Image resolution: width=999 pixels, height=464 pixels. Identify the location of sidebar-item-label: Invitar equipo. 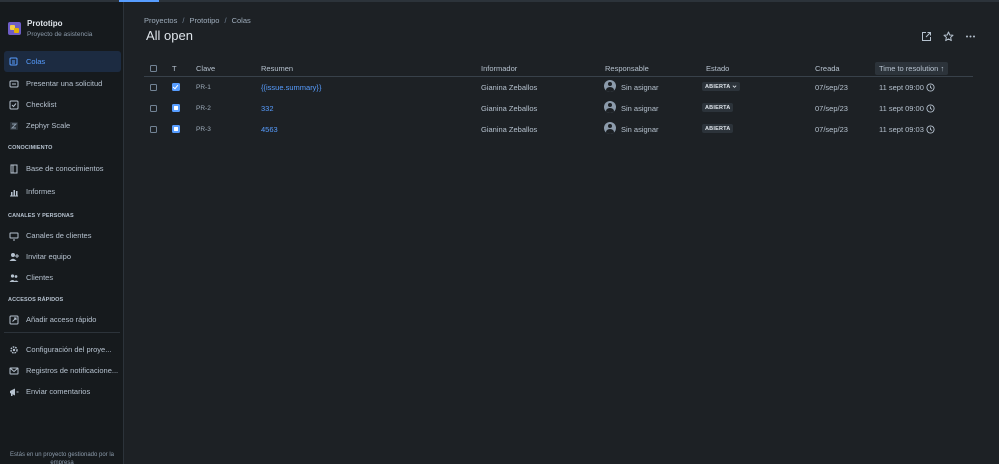
(49, 256).